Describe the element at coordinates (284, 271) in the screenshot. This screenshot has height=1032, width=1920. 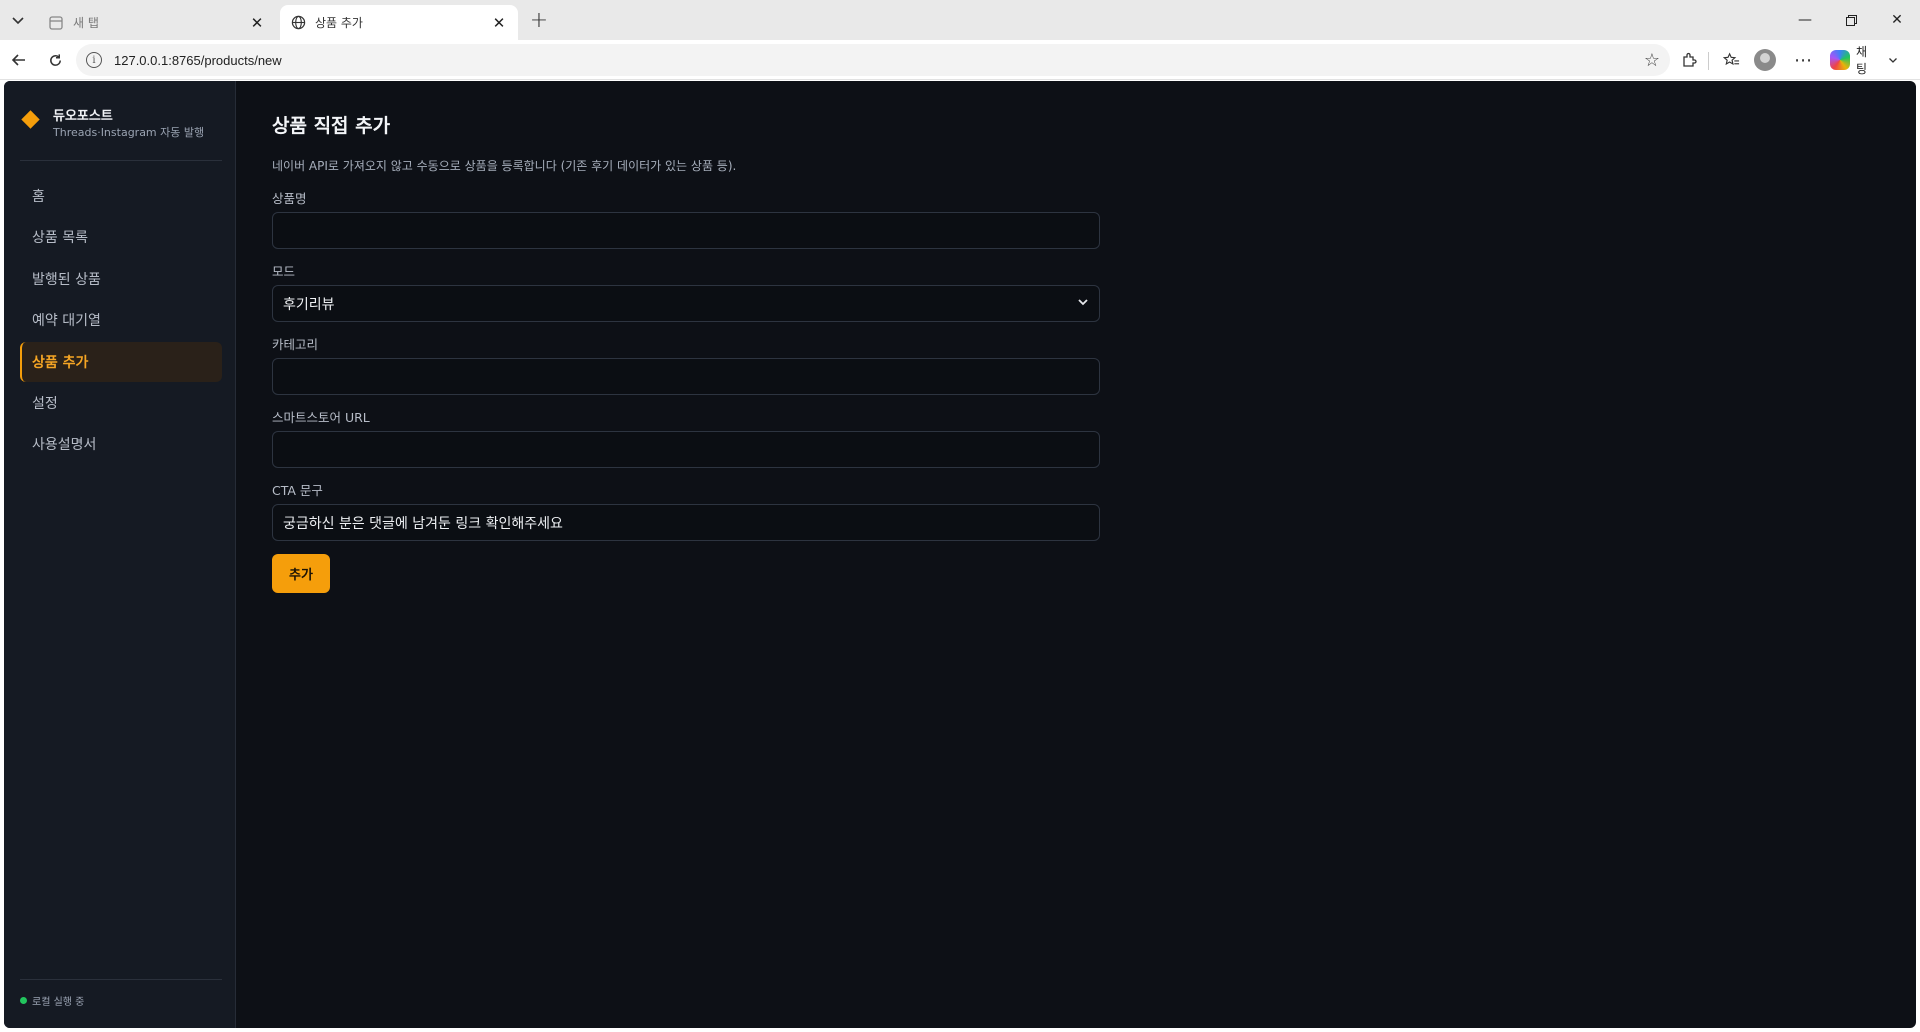
I see `mode-label: 모드` at that location.